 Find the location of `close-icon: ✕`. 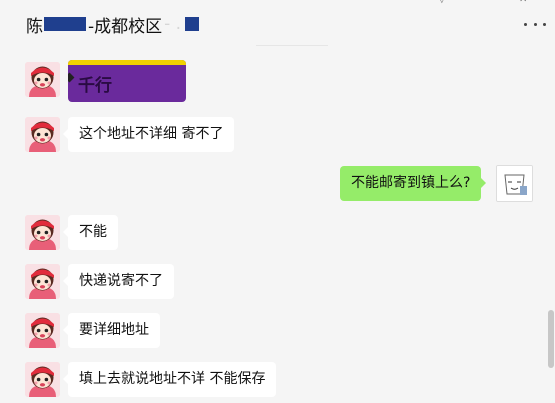

close-icon: ✕ is located at coordinates (523, 2).